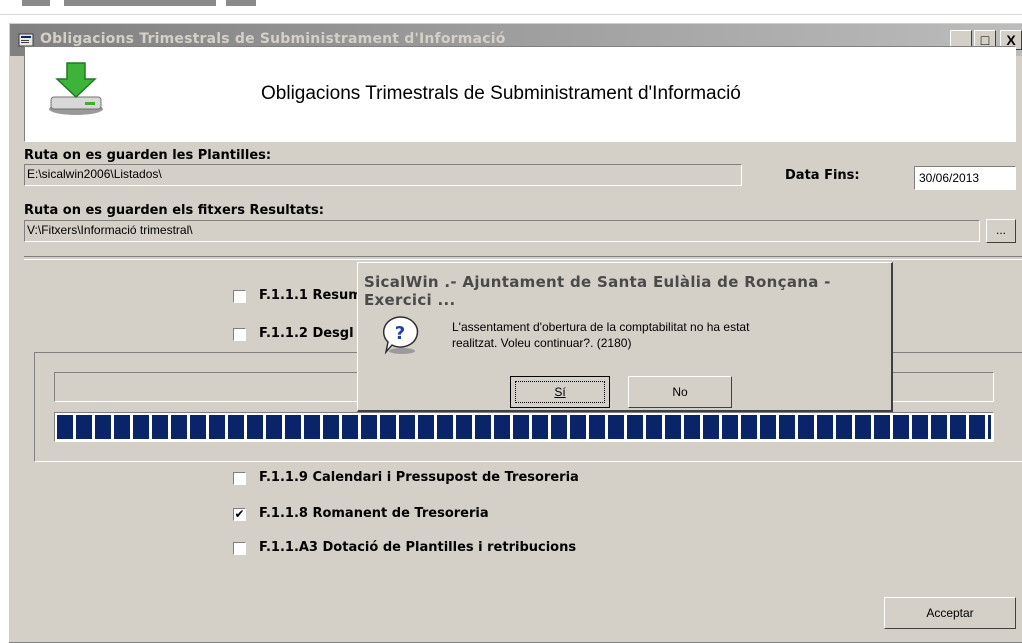 The height and width of the screenshot is (643, 1022). I want to click on no-button: No, so click(680, 392).